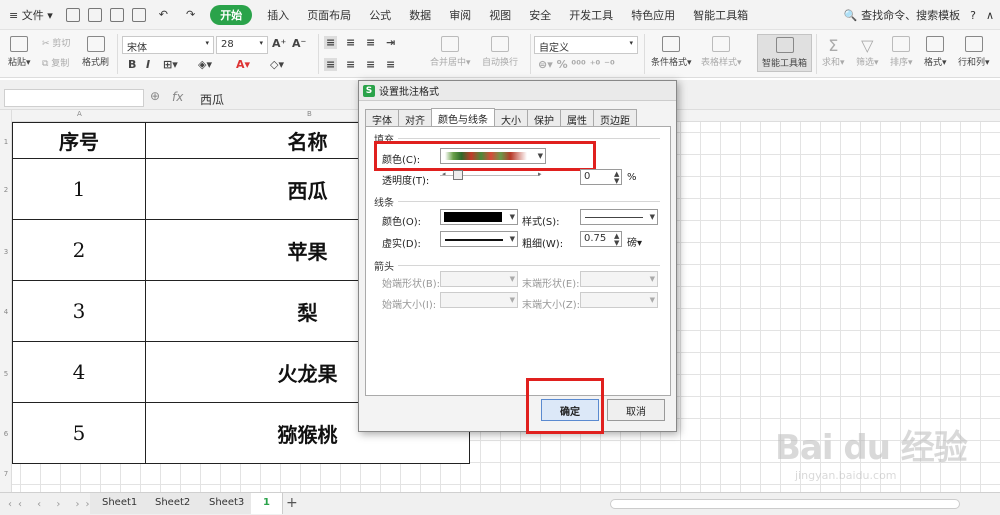  I want to click on table-cell: 2, so click(79, 250).